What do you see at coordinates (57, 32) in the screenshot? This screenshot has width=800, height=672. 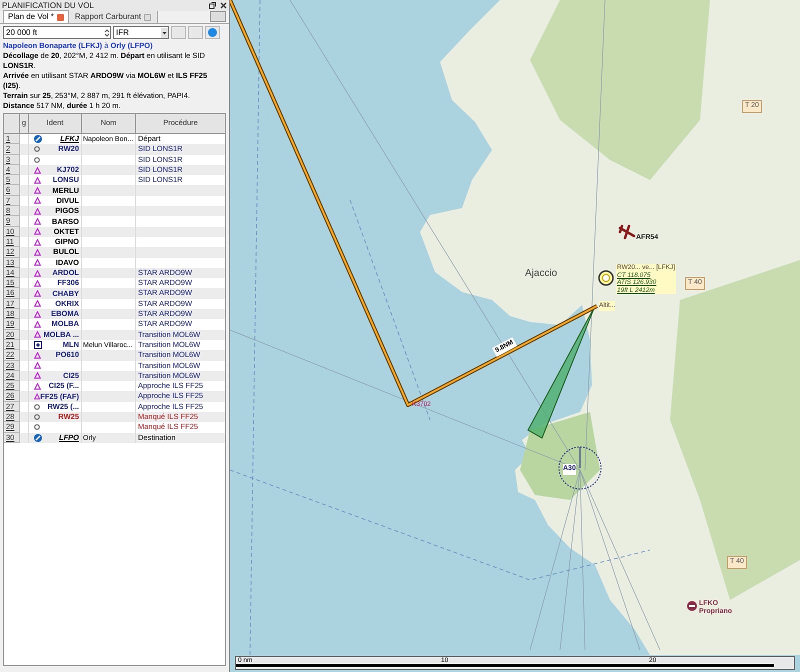 I see `altitude-field: 20 000 ft` at bounding box center [57, 32].